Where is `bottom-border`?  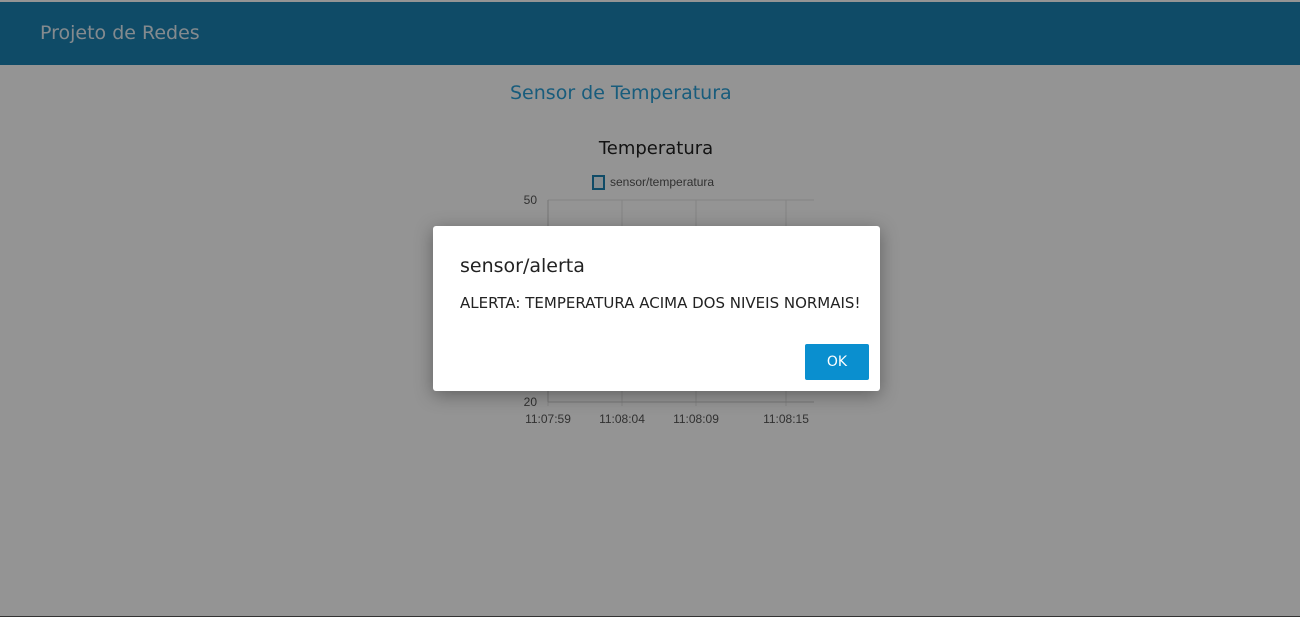 bottom-border is located at coordinates (650, 618).